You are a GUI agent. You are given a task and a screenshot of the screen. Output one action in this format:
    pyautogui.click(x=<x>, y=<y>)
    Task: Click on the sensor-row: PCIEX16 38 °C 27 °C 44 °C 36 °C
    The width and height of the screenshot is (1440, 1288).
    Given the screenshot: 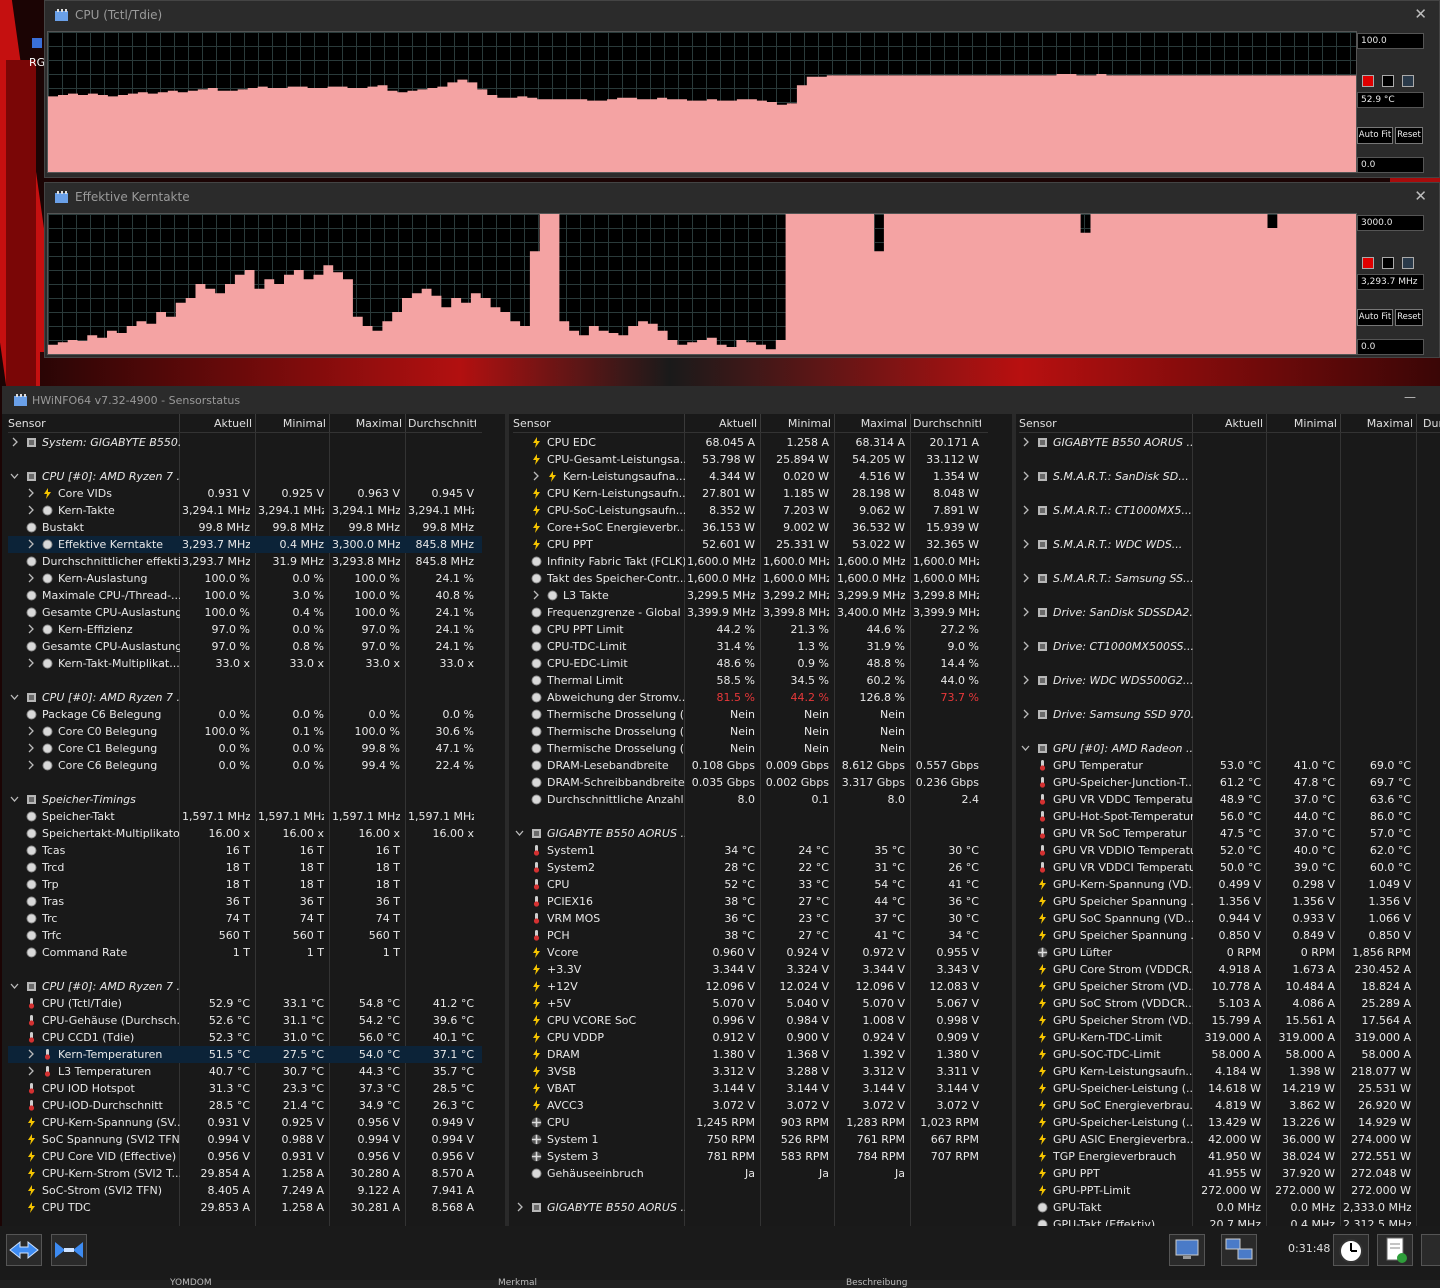 What is the action you would take?
    pyautogui.click(x=750, y=901)
    